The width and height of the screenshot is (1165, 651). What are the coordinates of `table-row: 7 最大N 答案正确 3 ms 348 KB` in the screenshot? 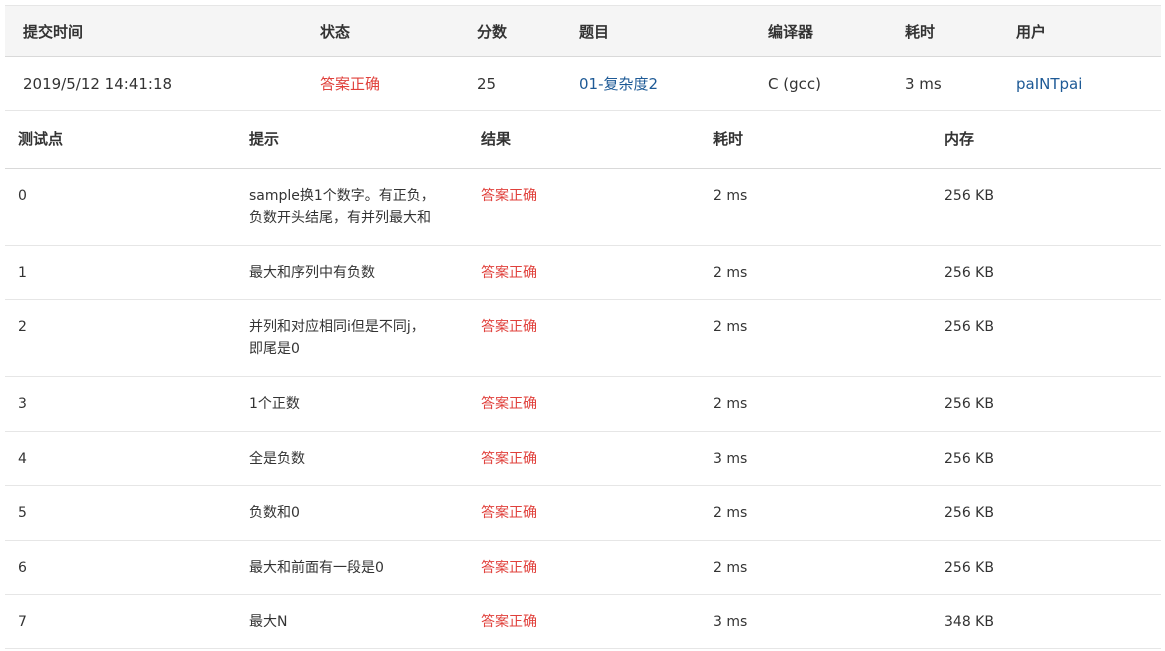 It's located at (583, 622).